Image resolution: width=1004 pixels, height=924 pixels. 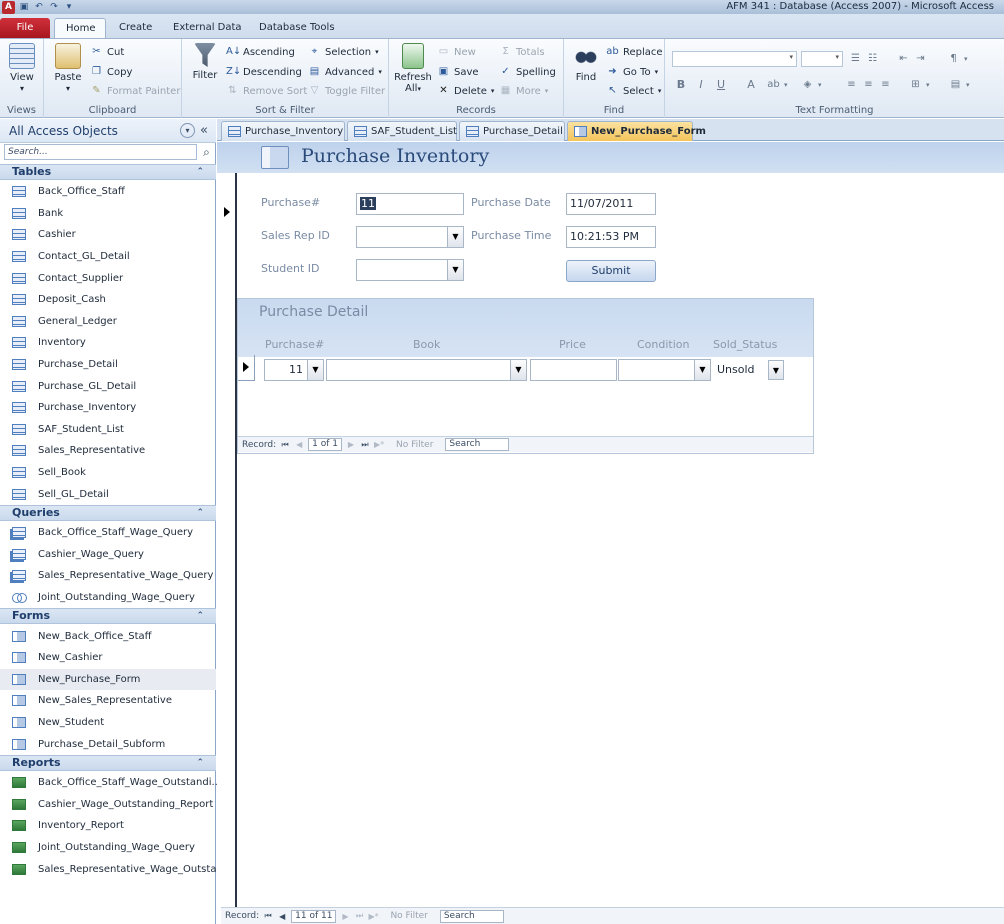 What do you see at coordinates (108, 494) in the screenshot?
I see `nav-item-table: Sell_GL_Detail` at bounding box center [108, 494].